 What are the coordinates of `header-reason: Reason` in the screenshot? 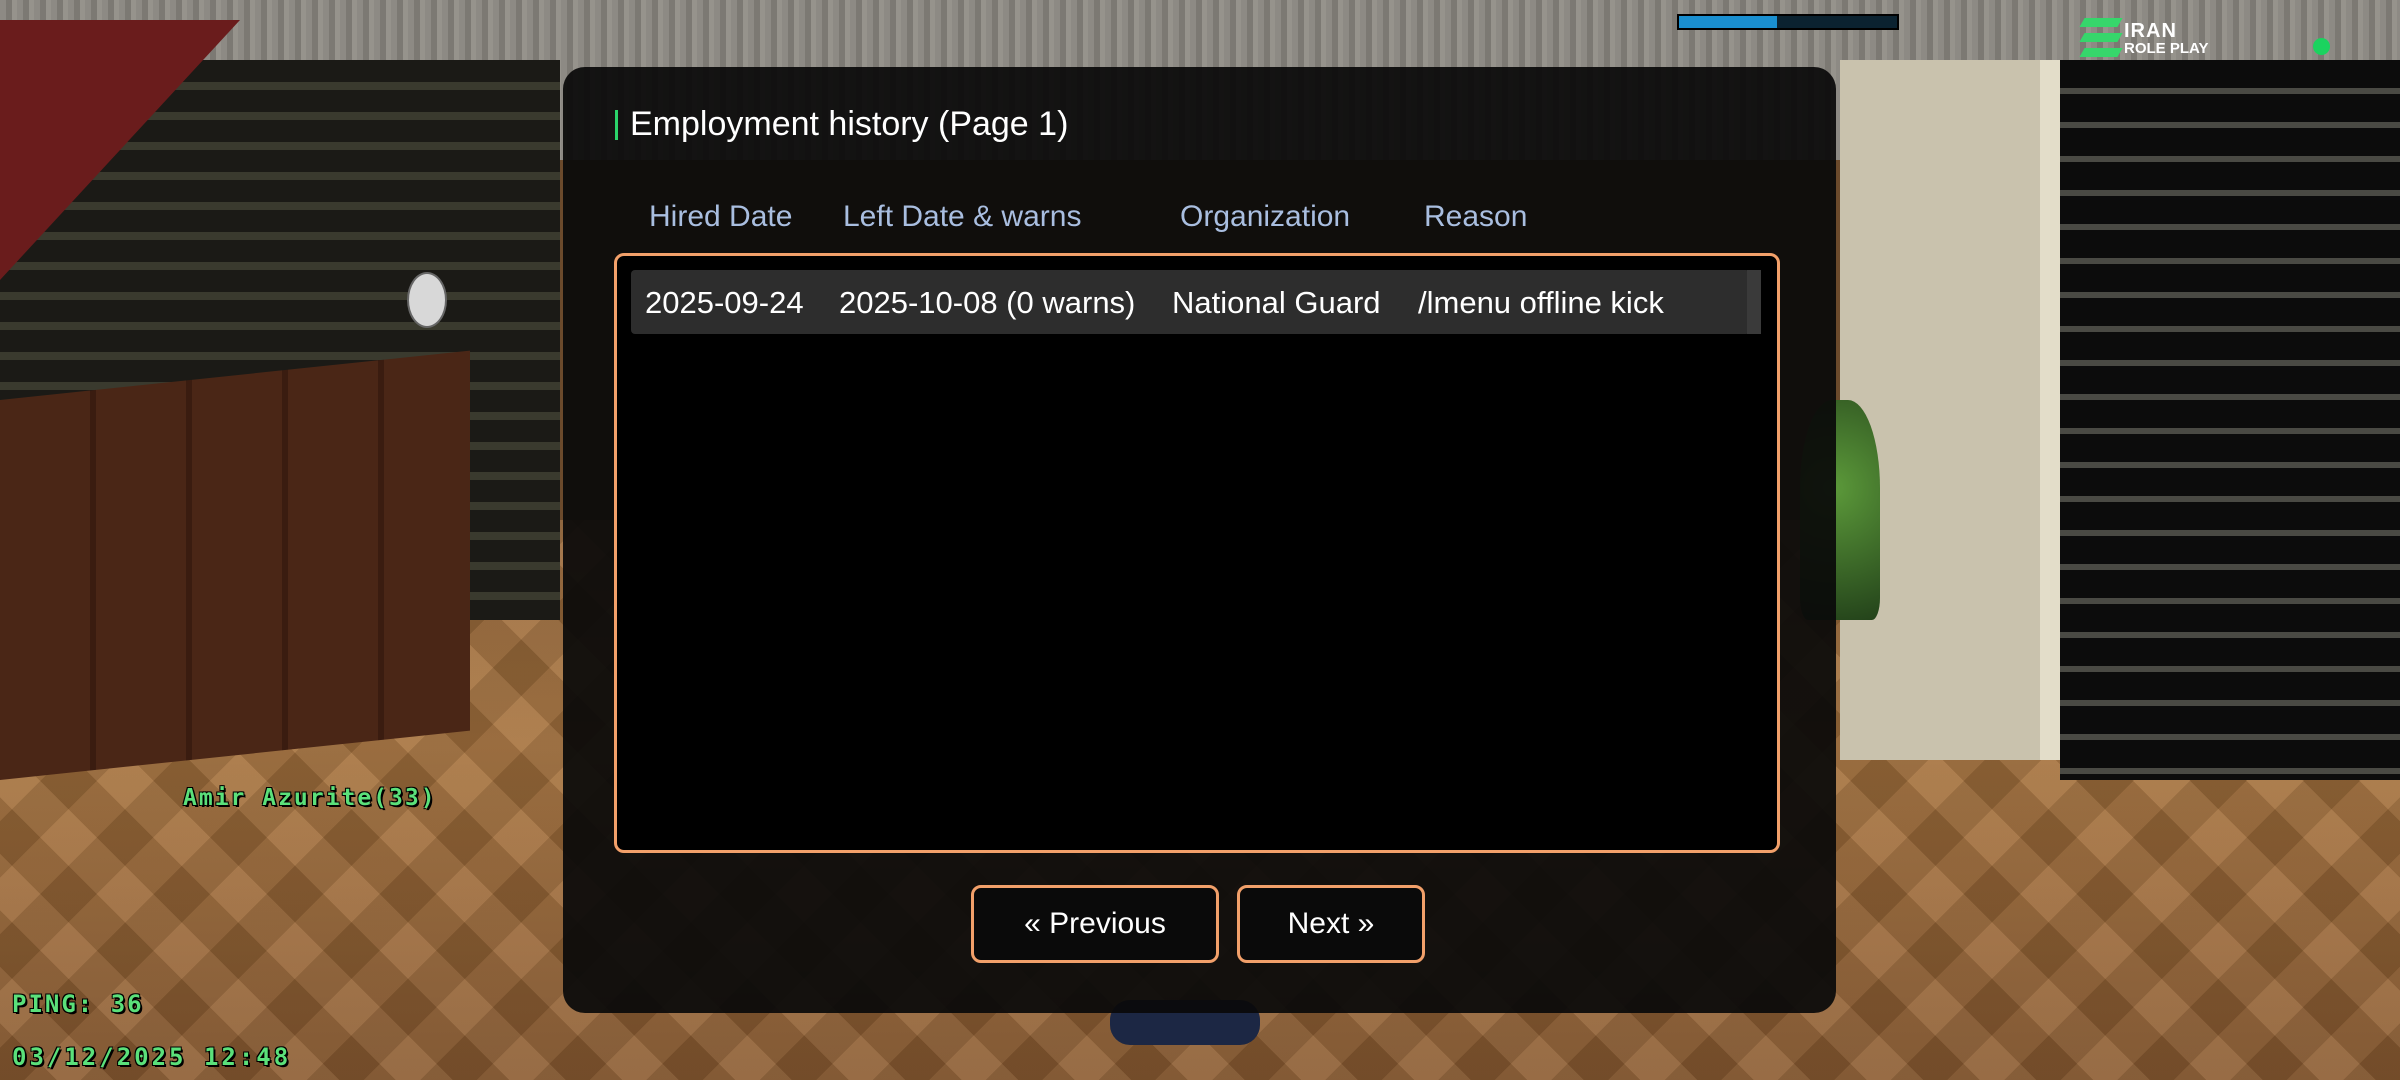 It's located at (1476, 216).